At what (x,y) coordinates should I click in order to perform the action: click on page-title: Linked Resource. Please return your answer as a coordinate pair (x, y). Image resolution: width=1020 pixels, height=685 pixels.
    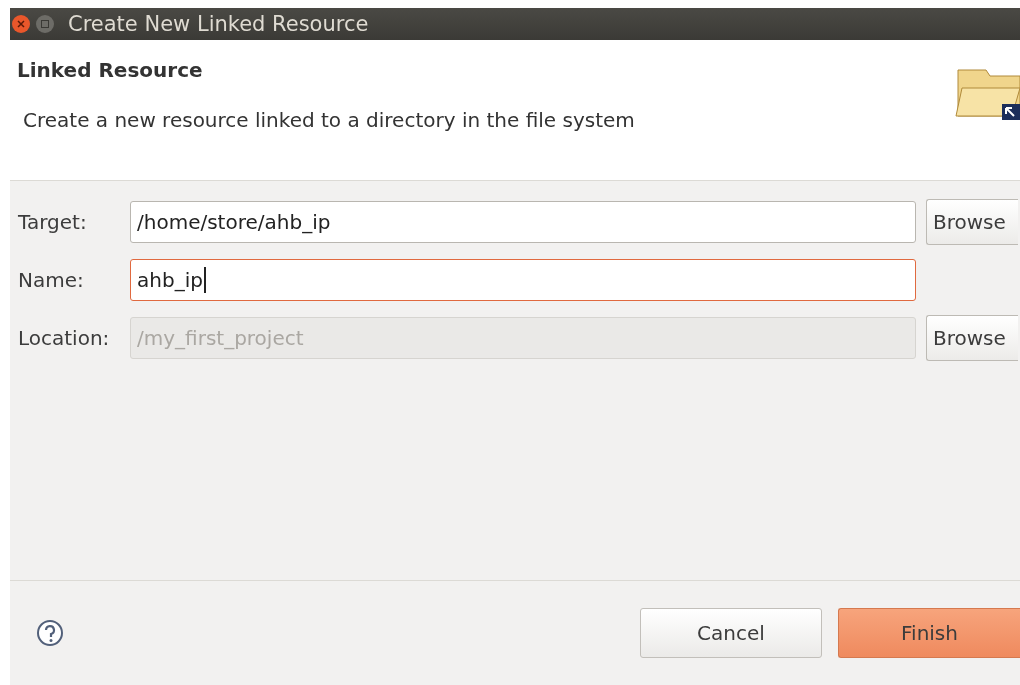
    Looking at the image, I should click on (110, 70).